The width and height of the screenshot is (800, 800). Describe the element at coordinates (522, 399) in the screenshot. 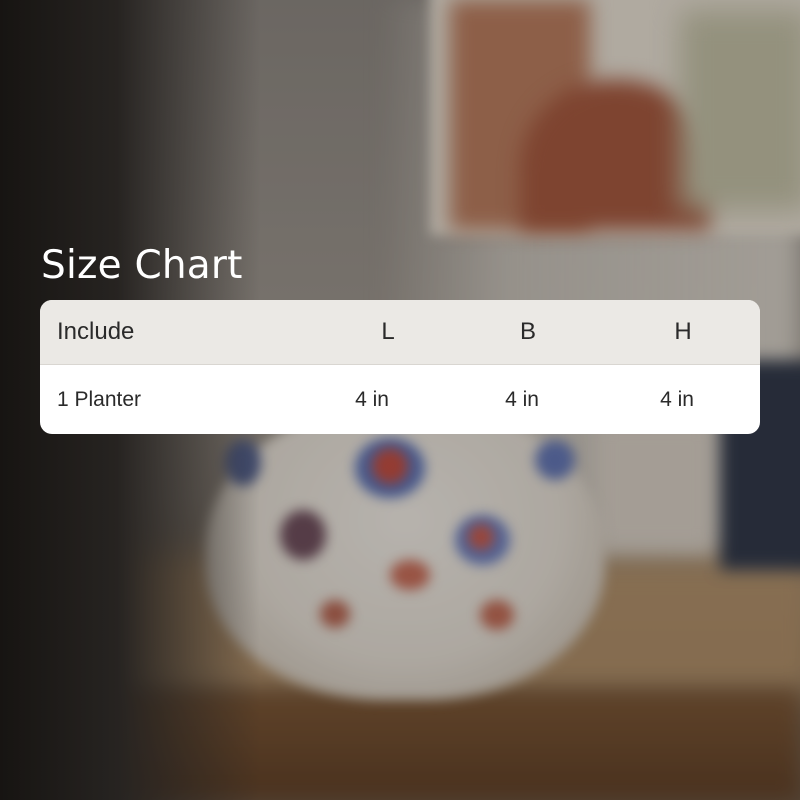

I see `cell-breadth: 4 in` at that location.